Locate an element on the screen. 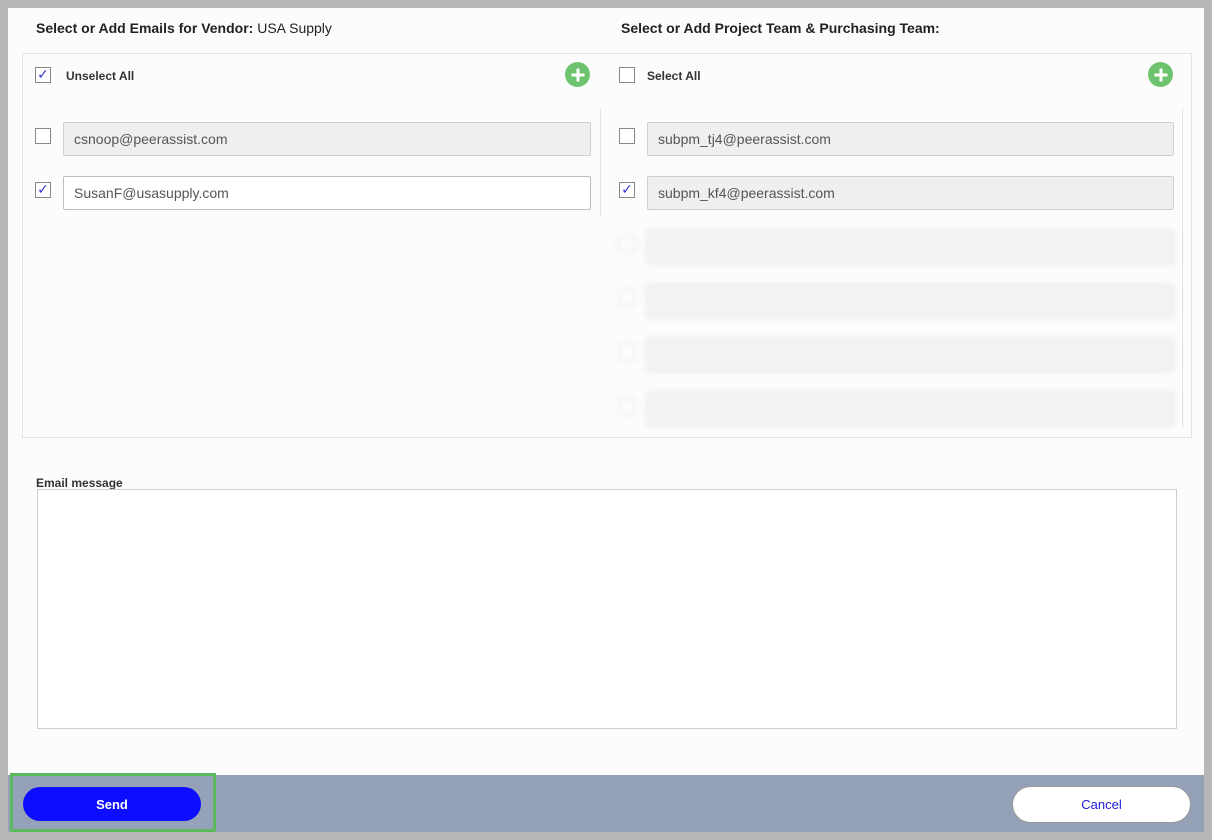  vendor-select-all-checkbox: ✓ is located at coordinates (43, 75).